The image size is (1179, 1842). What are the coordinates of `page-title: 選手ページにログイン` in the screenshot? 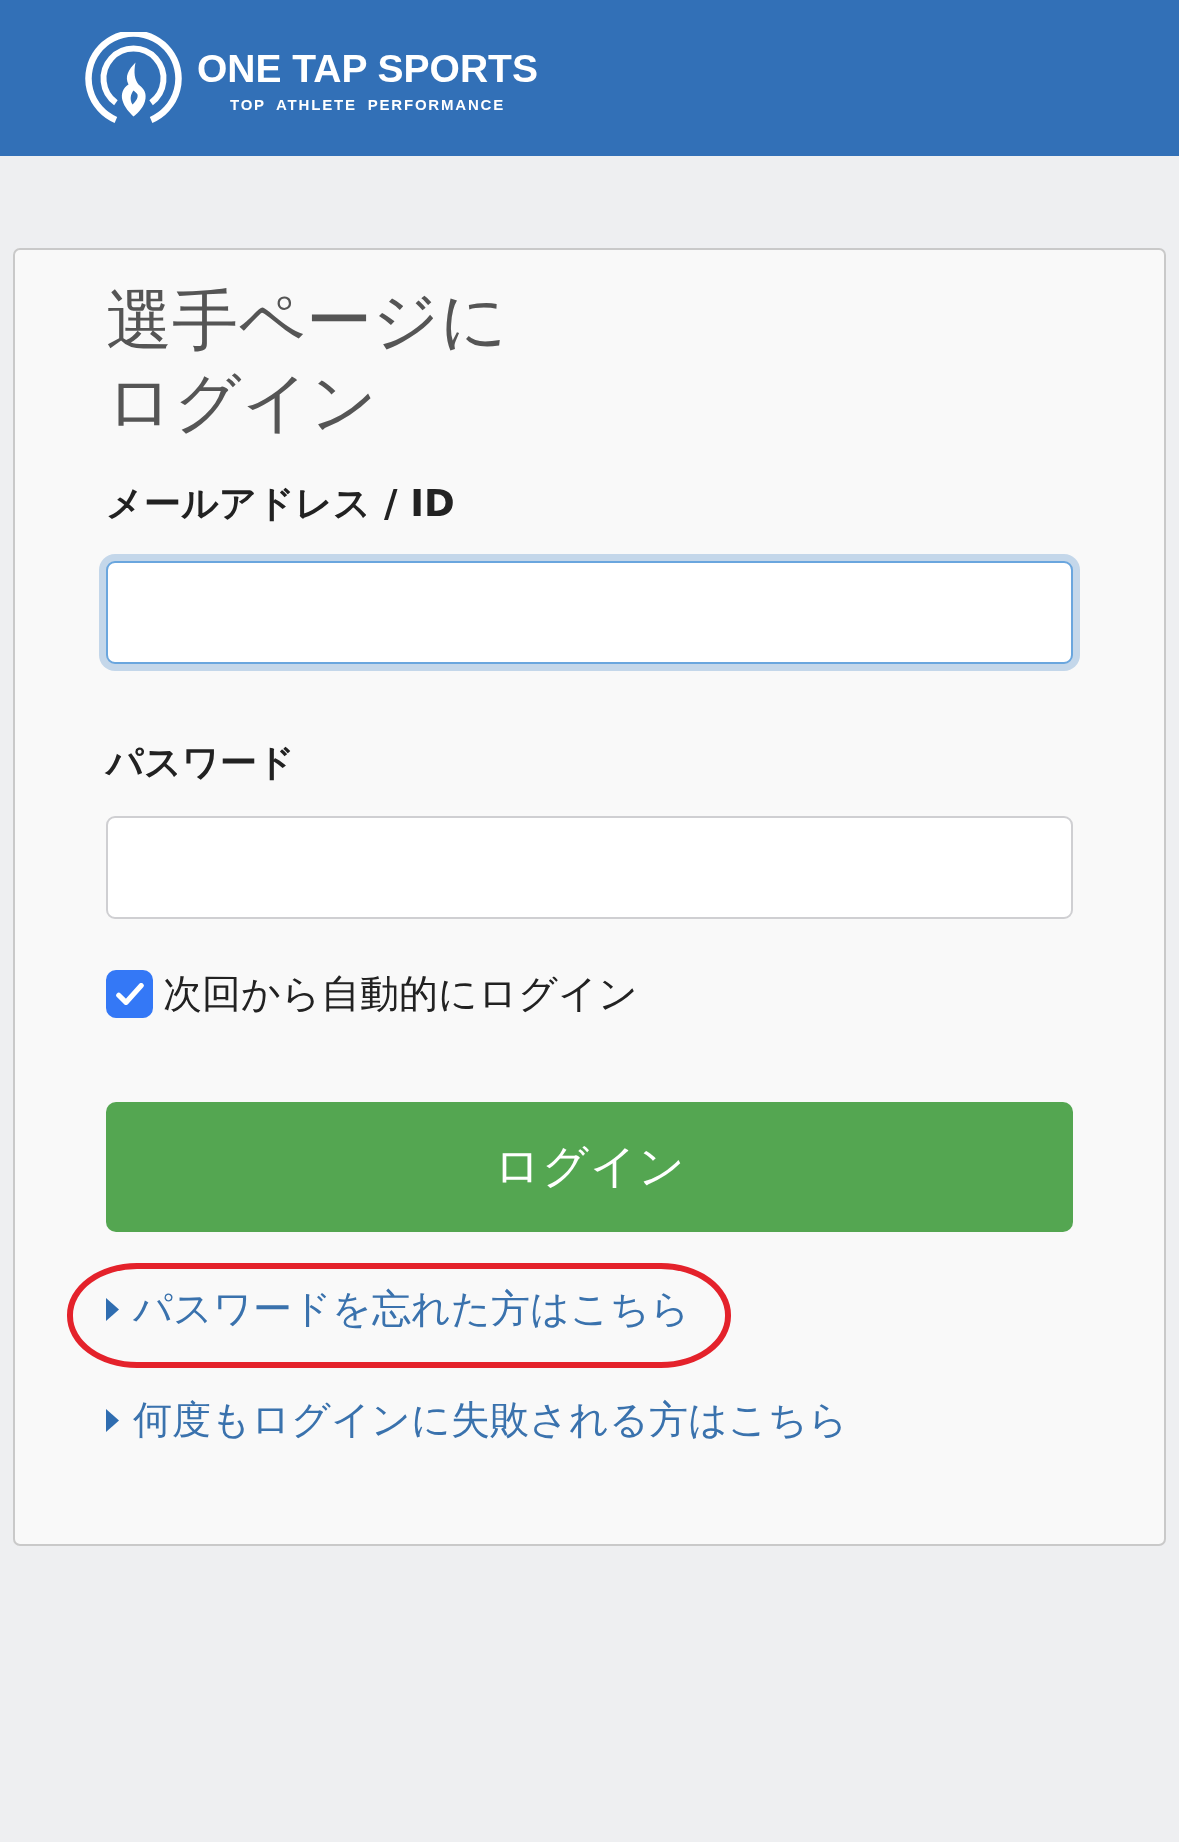 It's located at (307, 362).